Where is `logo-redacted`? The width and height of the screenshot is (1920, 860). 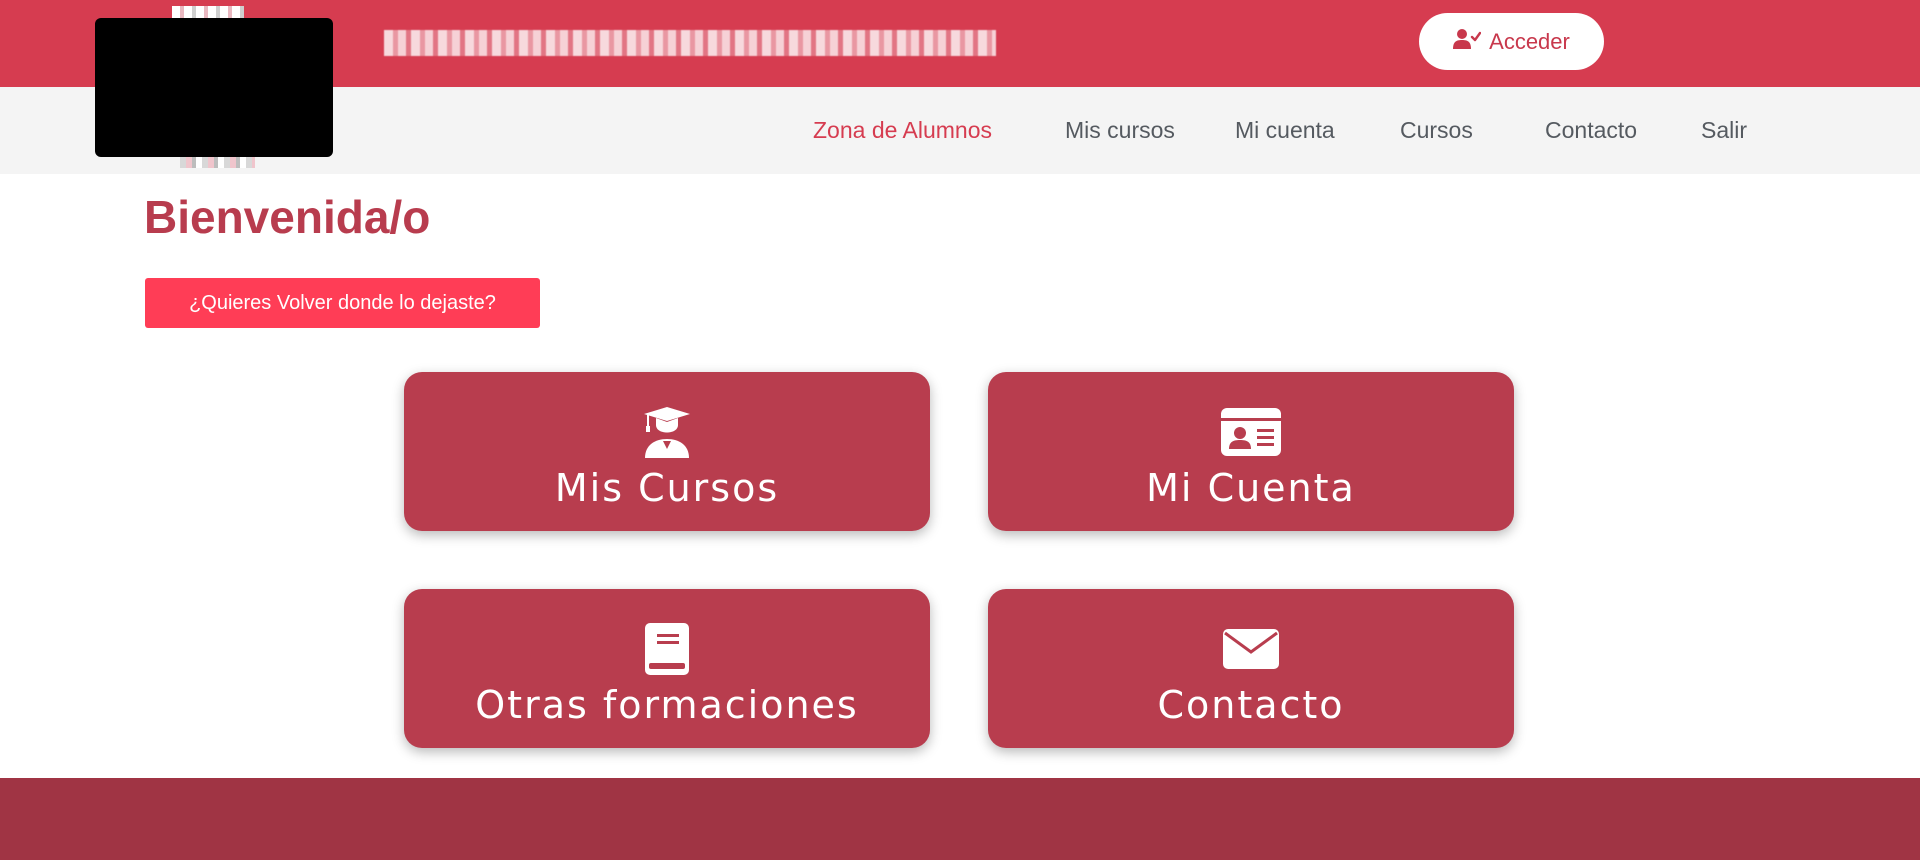
logo-redacted is located at coordinates (214, 87).